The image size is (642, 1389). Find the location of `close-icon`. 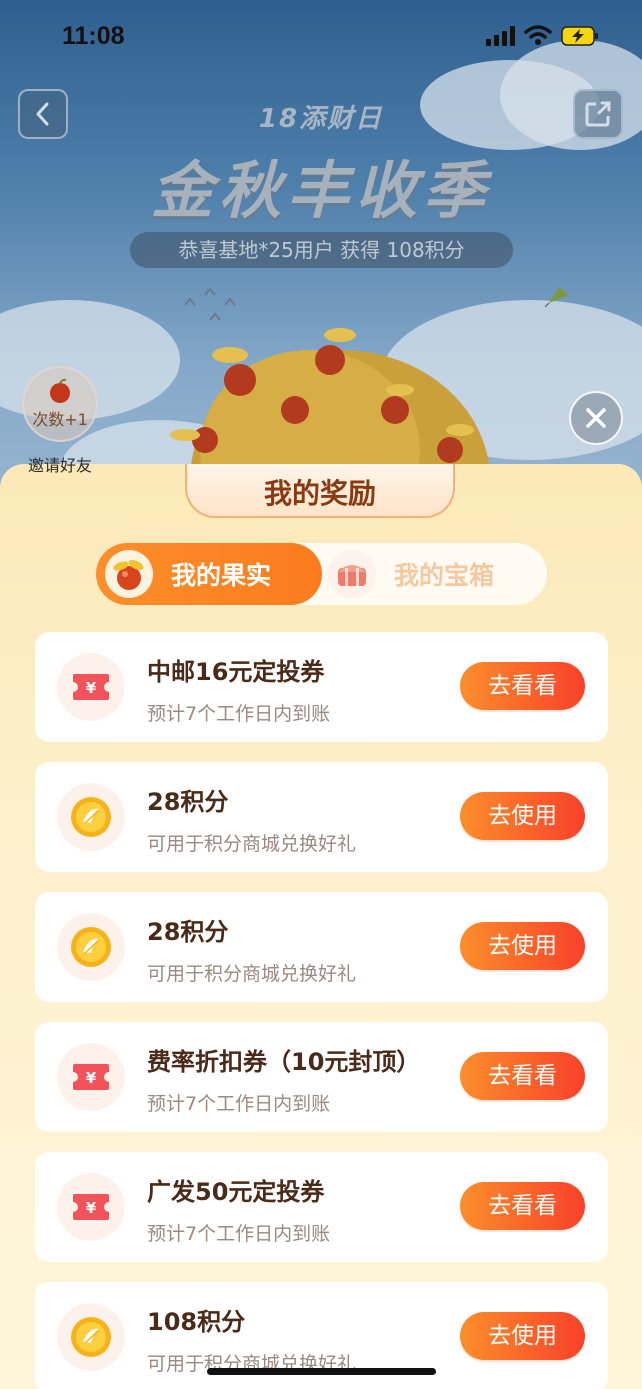

close-icon is located at coordinates (596, 418).